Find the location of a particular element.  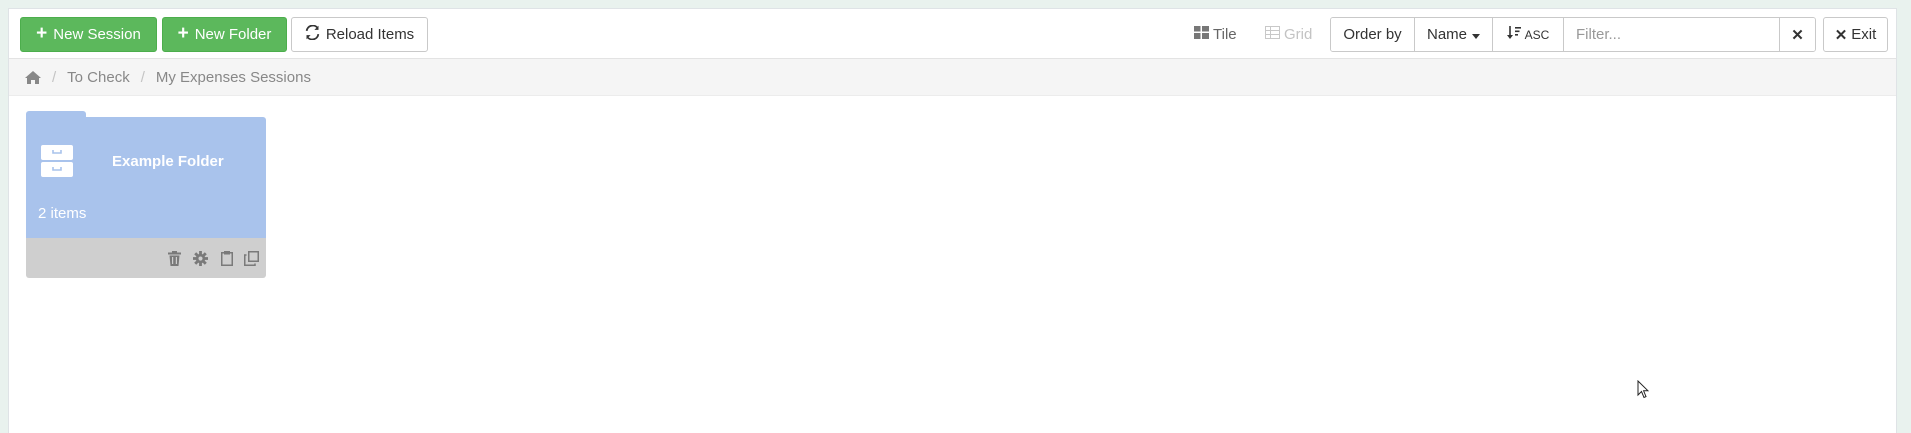

new-session-label: New Session is located at coordinates (97, 34).